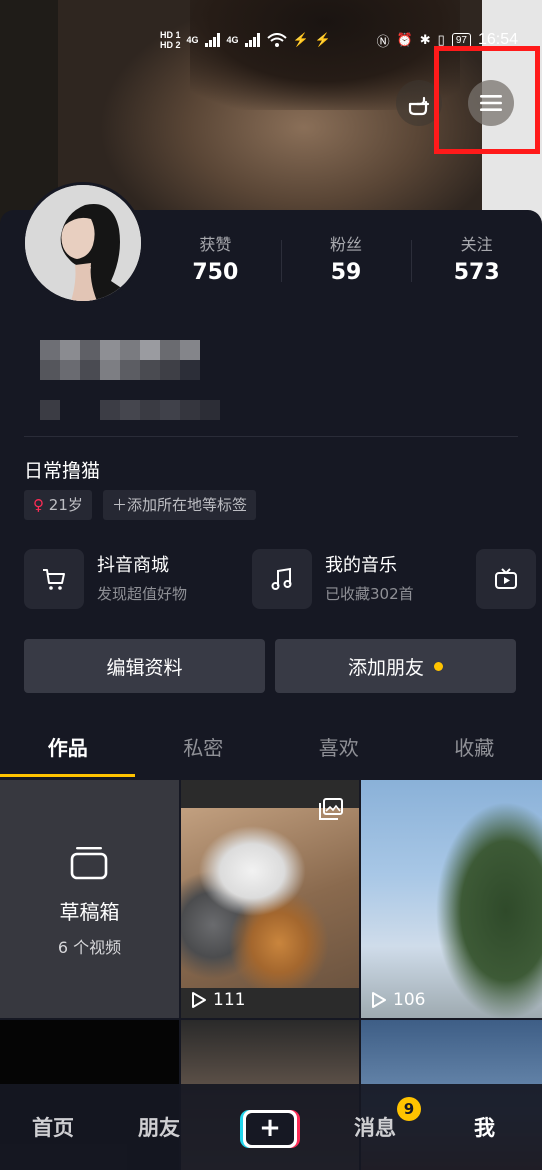  I want to click on nav-messages: 消息, so click(375, 1127).